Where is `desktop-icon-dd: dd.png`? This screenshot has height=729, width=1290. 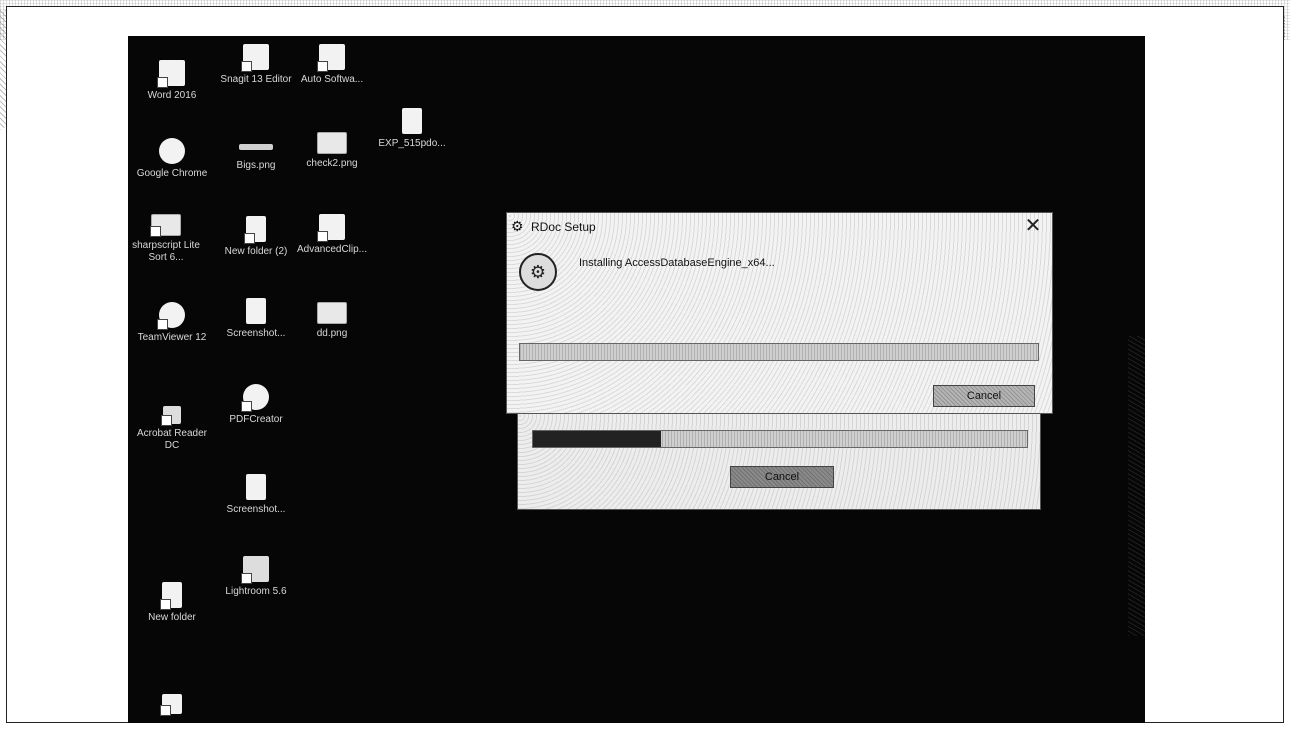 desktop-icon-dd: dd.png is located at coordinates (332, 321).